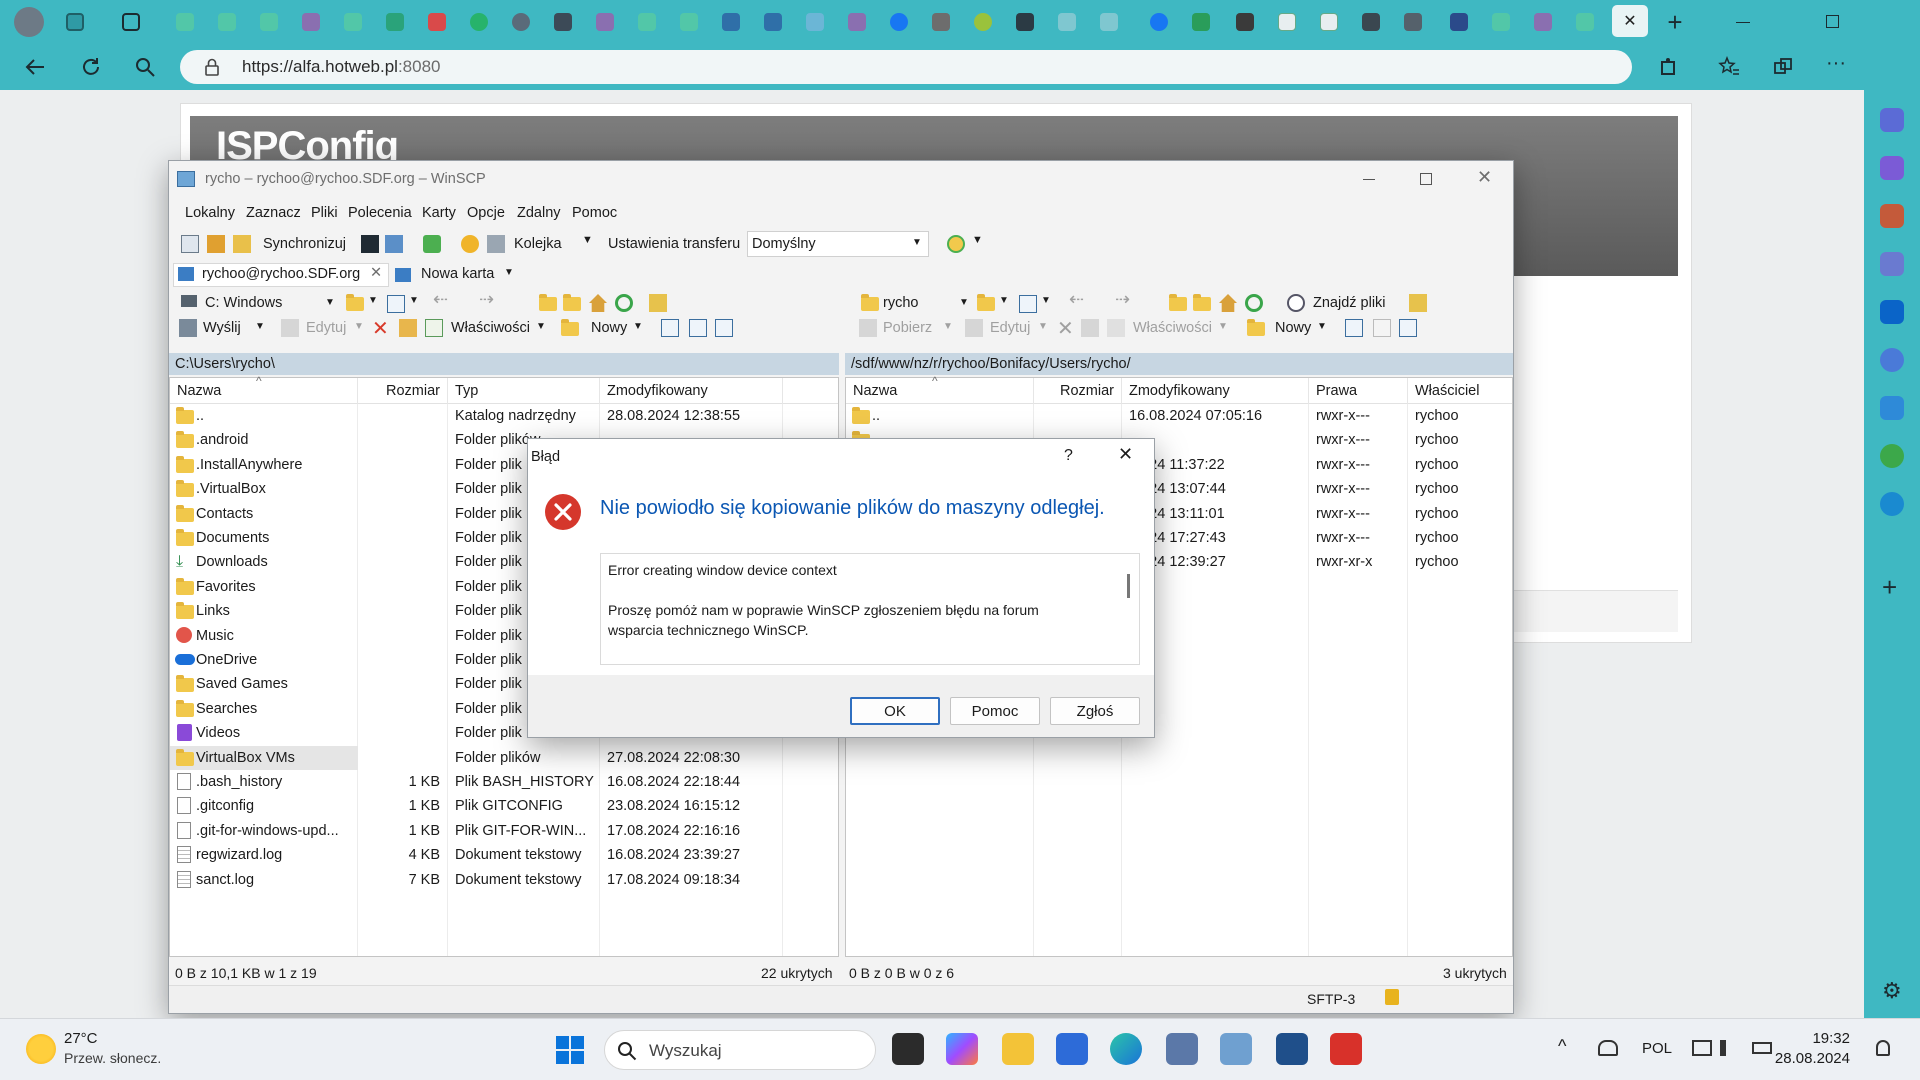  Describe the element at coordinates (1883, 1048) in the screenshot. I see `notification-bell-icon` at that location.